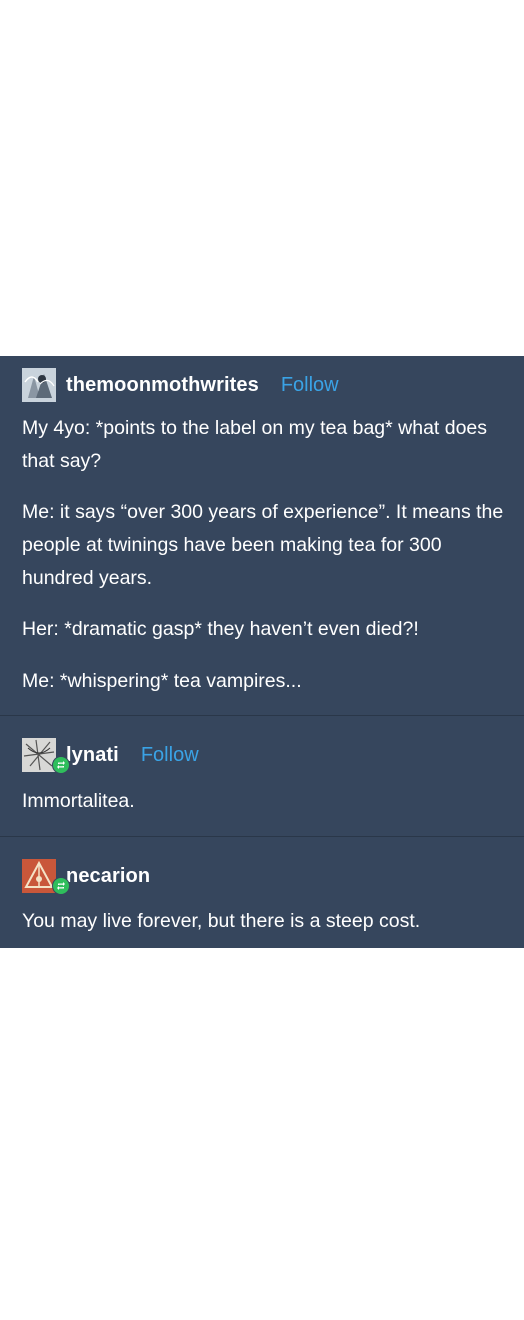  What do you see at coordinates (78, 801) in the screenshot?
I see `post-paragraph: Immortalitea.` at bounding box center [78, 801].